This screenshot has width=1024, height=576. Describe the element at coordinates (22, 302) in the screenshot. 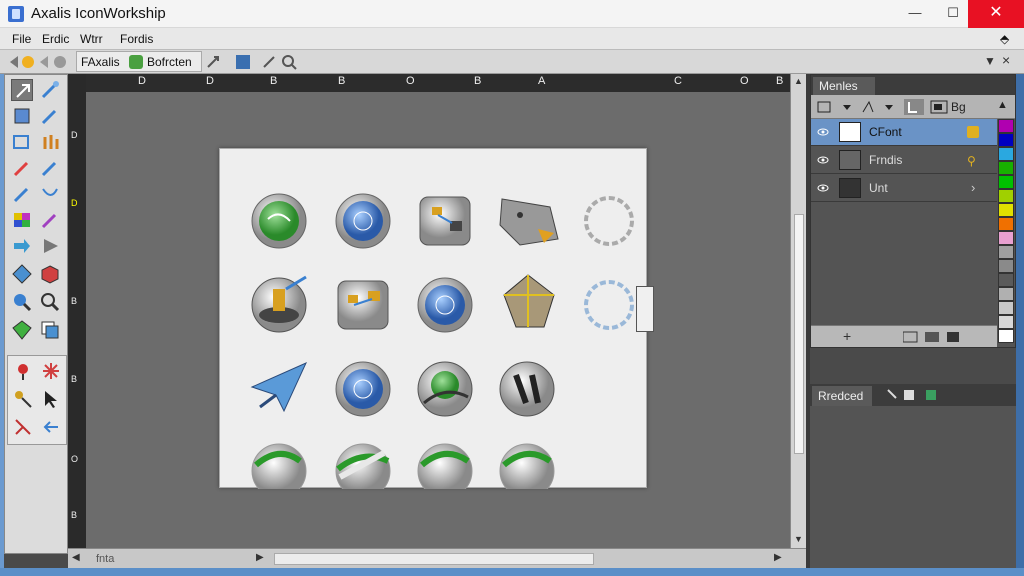

I see `zoom-in-icon` at that location.